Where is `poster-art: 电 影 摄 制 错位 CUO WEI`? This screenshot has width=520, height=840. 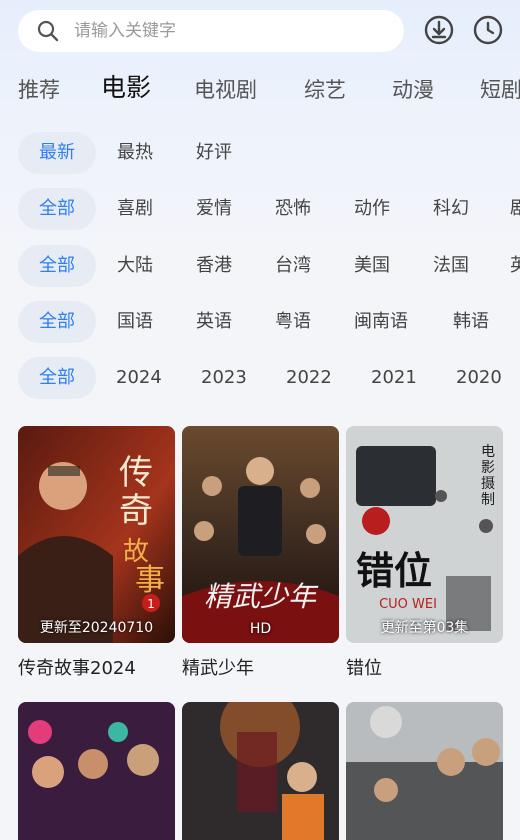
poster-art: 电 影 摄 制 错位 CUO WEI is located at coordinates (424, 534).